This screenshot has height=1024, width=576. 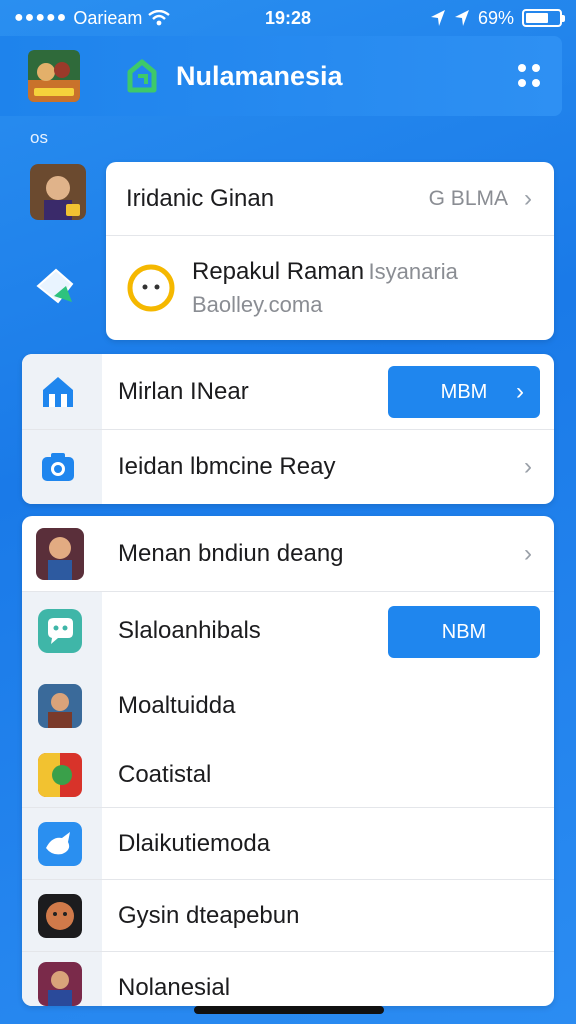 What do you see at coordinates (58, 391) in the screenshot?
I see `home-icon` at bounding box center [58, 391].